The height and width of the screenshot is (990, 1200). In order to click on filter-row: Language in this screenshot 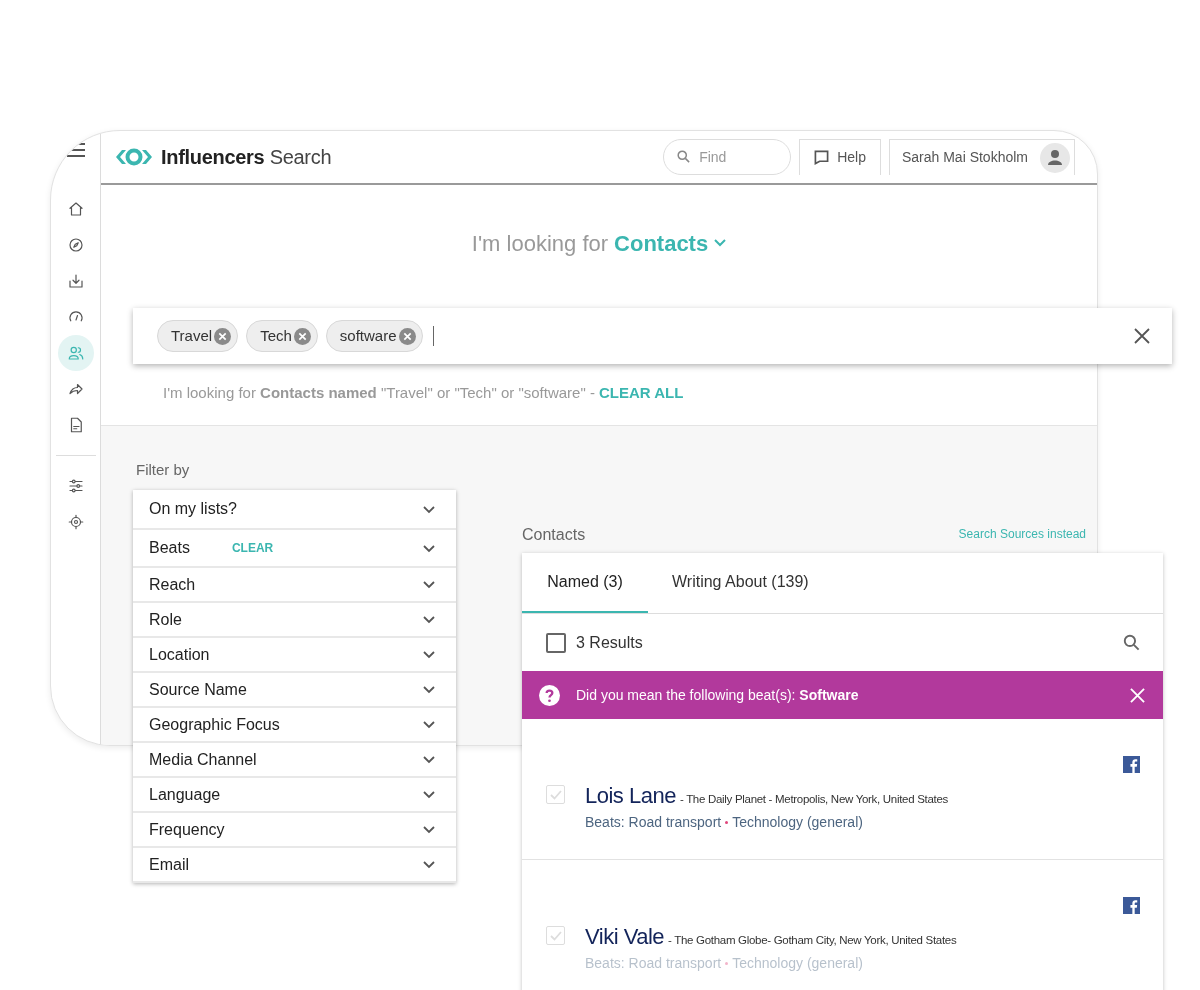, I will do `click(294, 795)`.